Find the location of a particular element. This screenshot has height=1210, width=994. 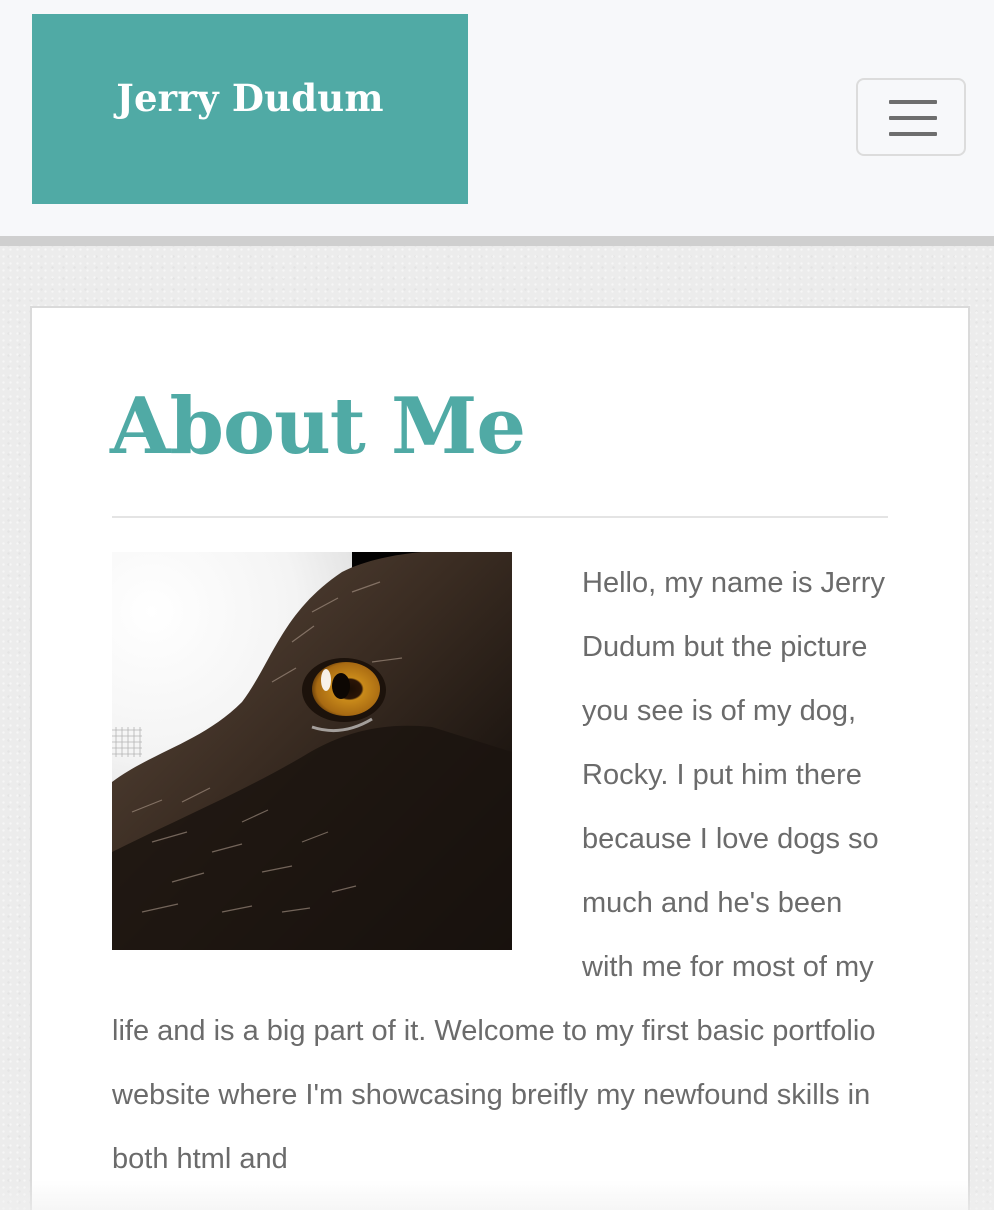

brand-logo-block: Jerry Dudum is located at coordinates (250, 109).